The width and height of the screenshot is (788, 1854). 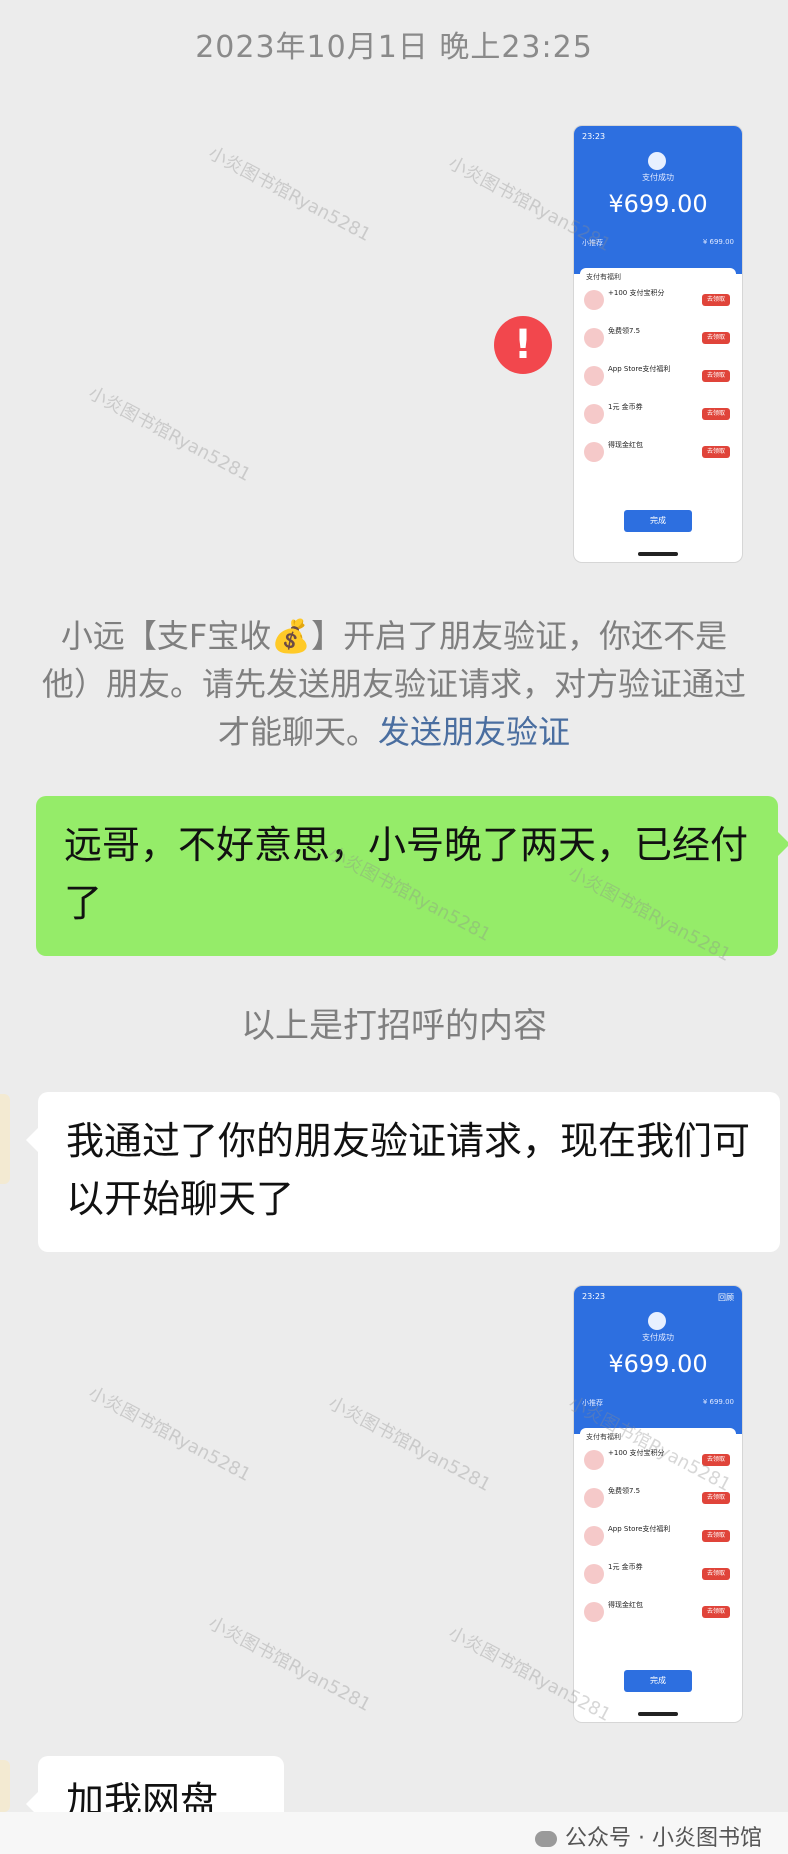 I want to click on received-message-bubble: 我通过了你的朋友验证请求，现在我们可以开始聊天了, so click(x=403, y=1172).